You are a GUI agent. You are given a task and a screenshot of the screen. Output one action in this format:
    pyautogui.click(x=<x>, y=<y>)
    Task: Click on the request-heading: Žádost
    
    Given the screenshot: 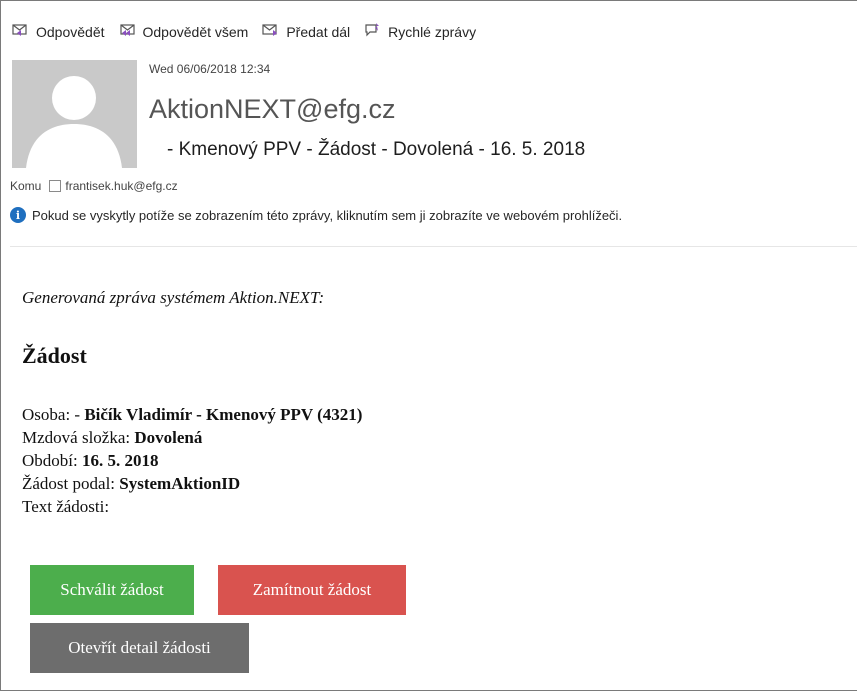 What is the action you would take?
    pyautogui.click(x=54, y=355)
    